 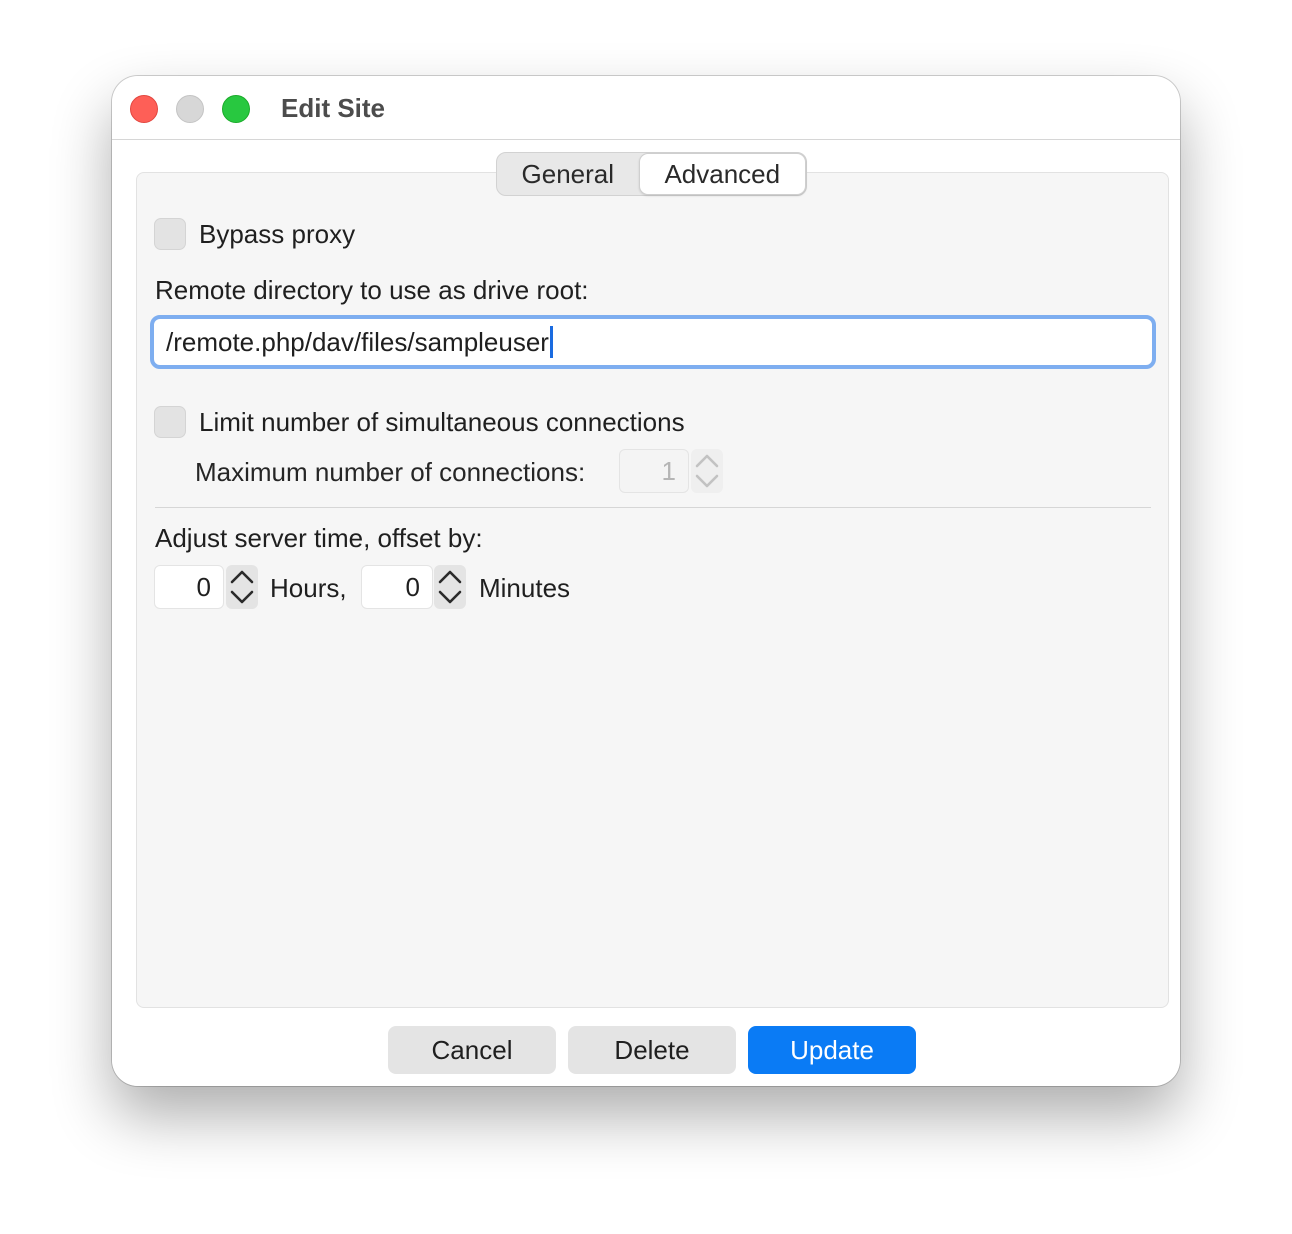 I want to click on tab-advanced: Advanced, so click(x=722, y=174).